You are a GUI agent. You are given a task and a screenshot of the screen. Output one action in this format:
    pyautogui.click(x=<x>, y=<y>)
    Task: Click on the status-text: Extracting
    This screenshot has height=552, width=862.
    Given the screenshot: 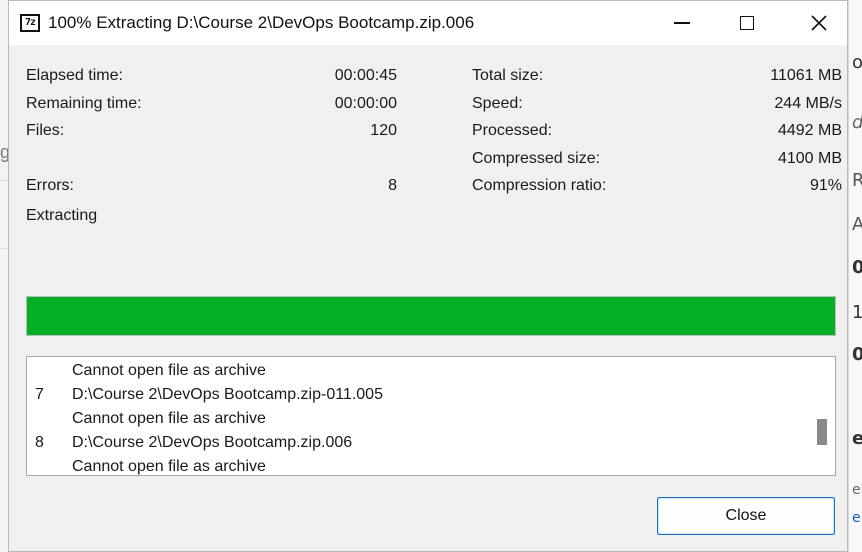 What is the action you would take?
    pyautogui.click(x=62, y=215)
    